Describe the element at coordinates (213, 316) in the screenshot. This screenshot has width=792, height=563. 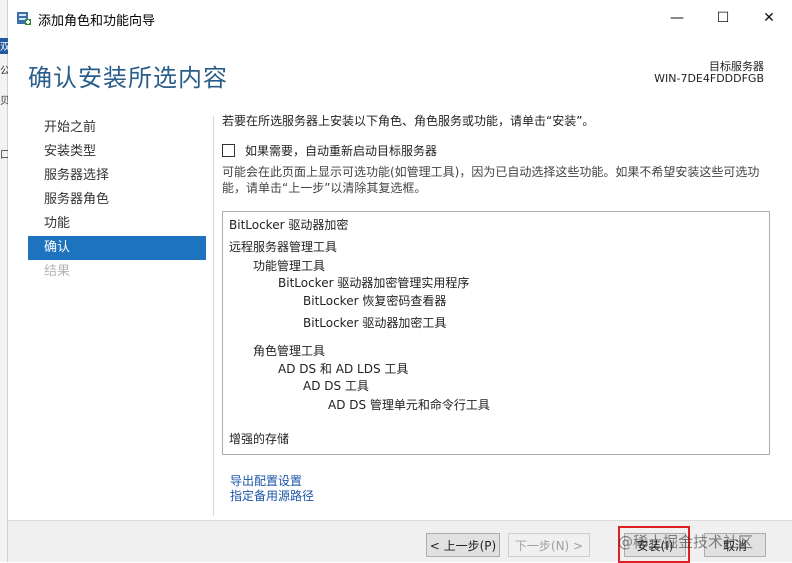
I see `nav-divider` at that location.